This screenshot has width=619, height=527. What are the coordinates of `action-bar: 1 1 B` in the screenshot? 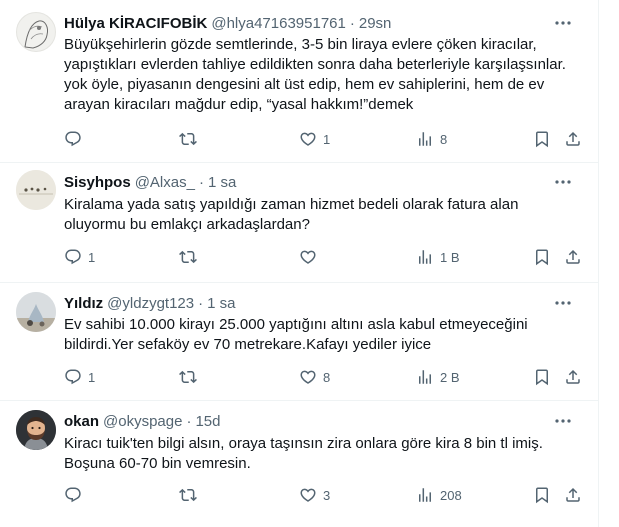 It's located at (324, 257).